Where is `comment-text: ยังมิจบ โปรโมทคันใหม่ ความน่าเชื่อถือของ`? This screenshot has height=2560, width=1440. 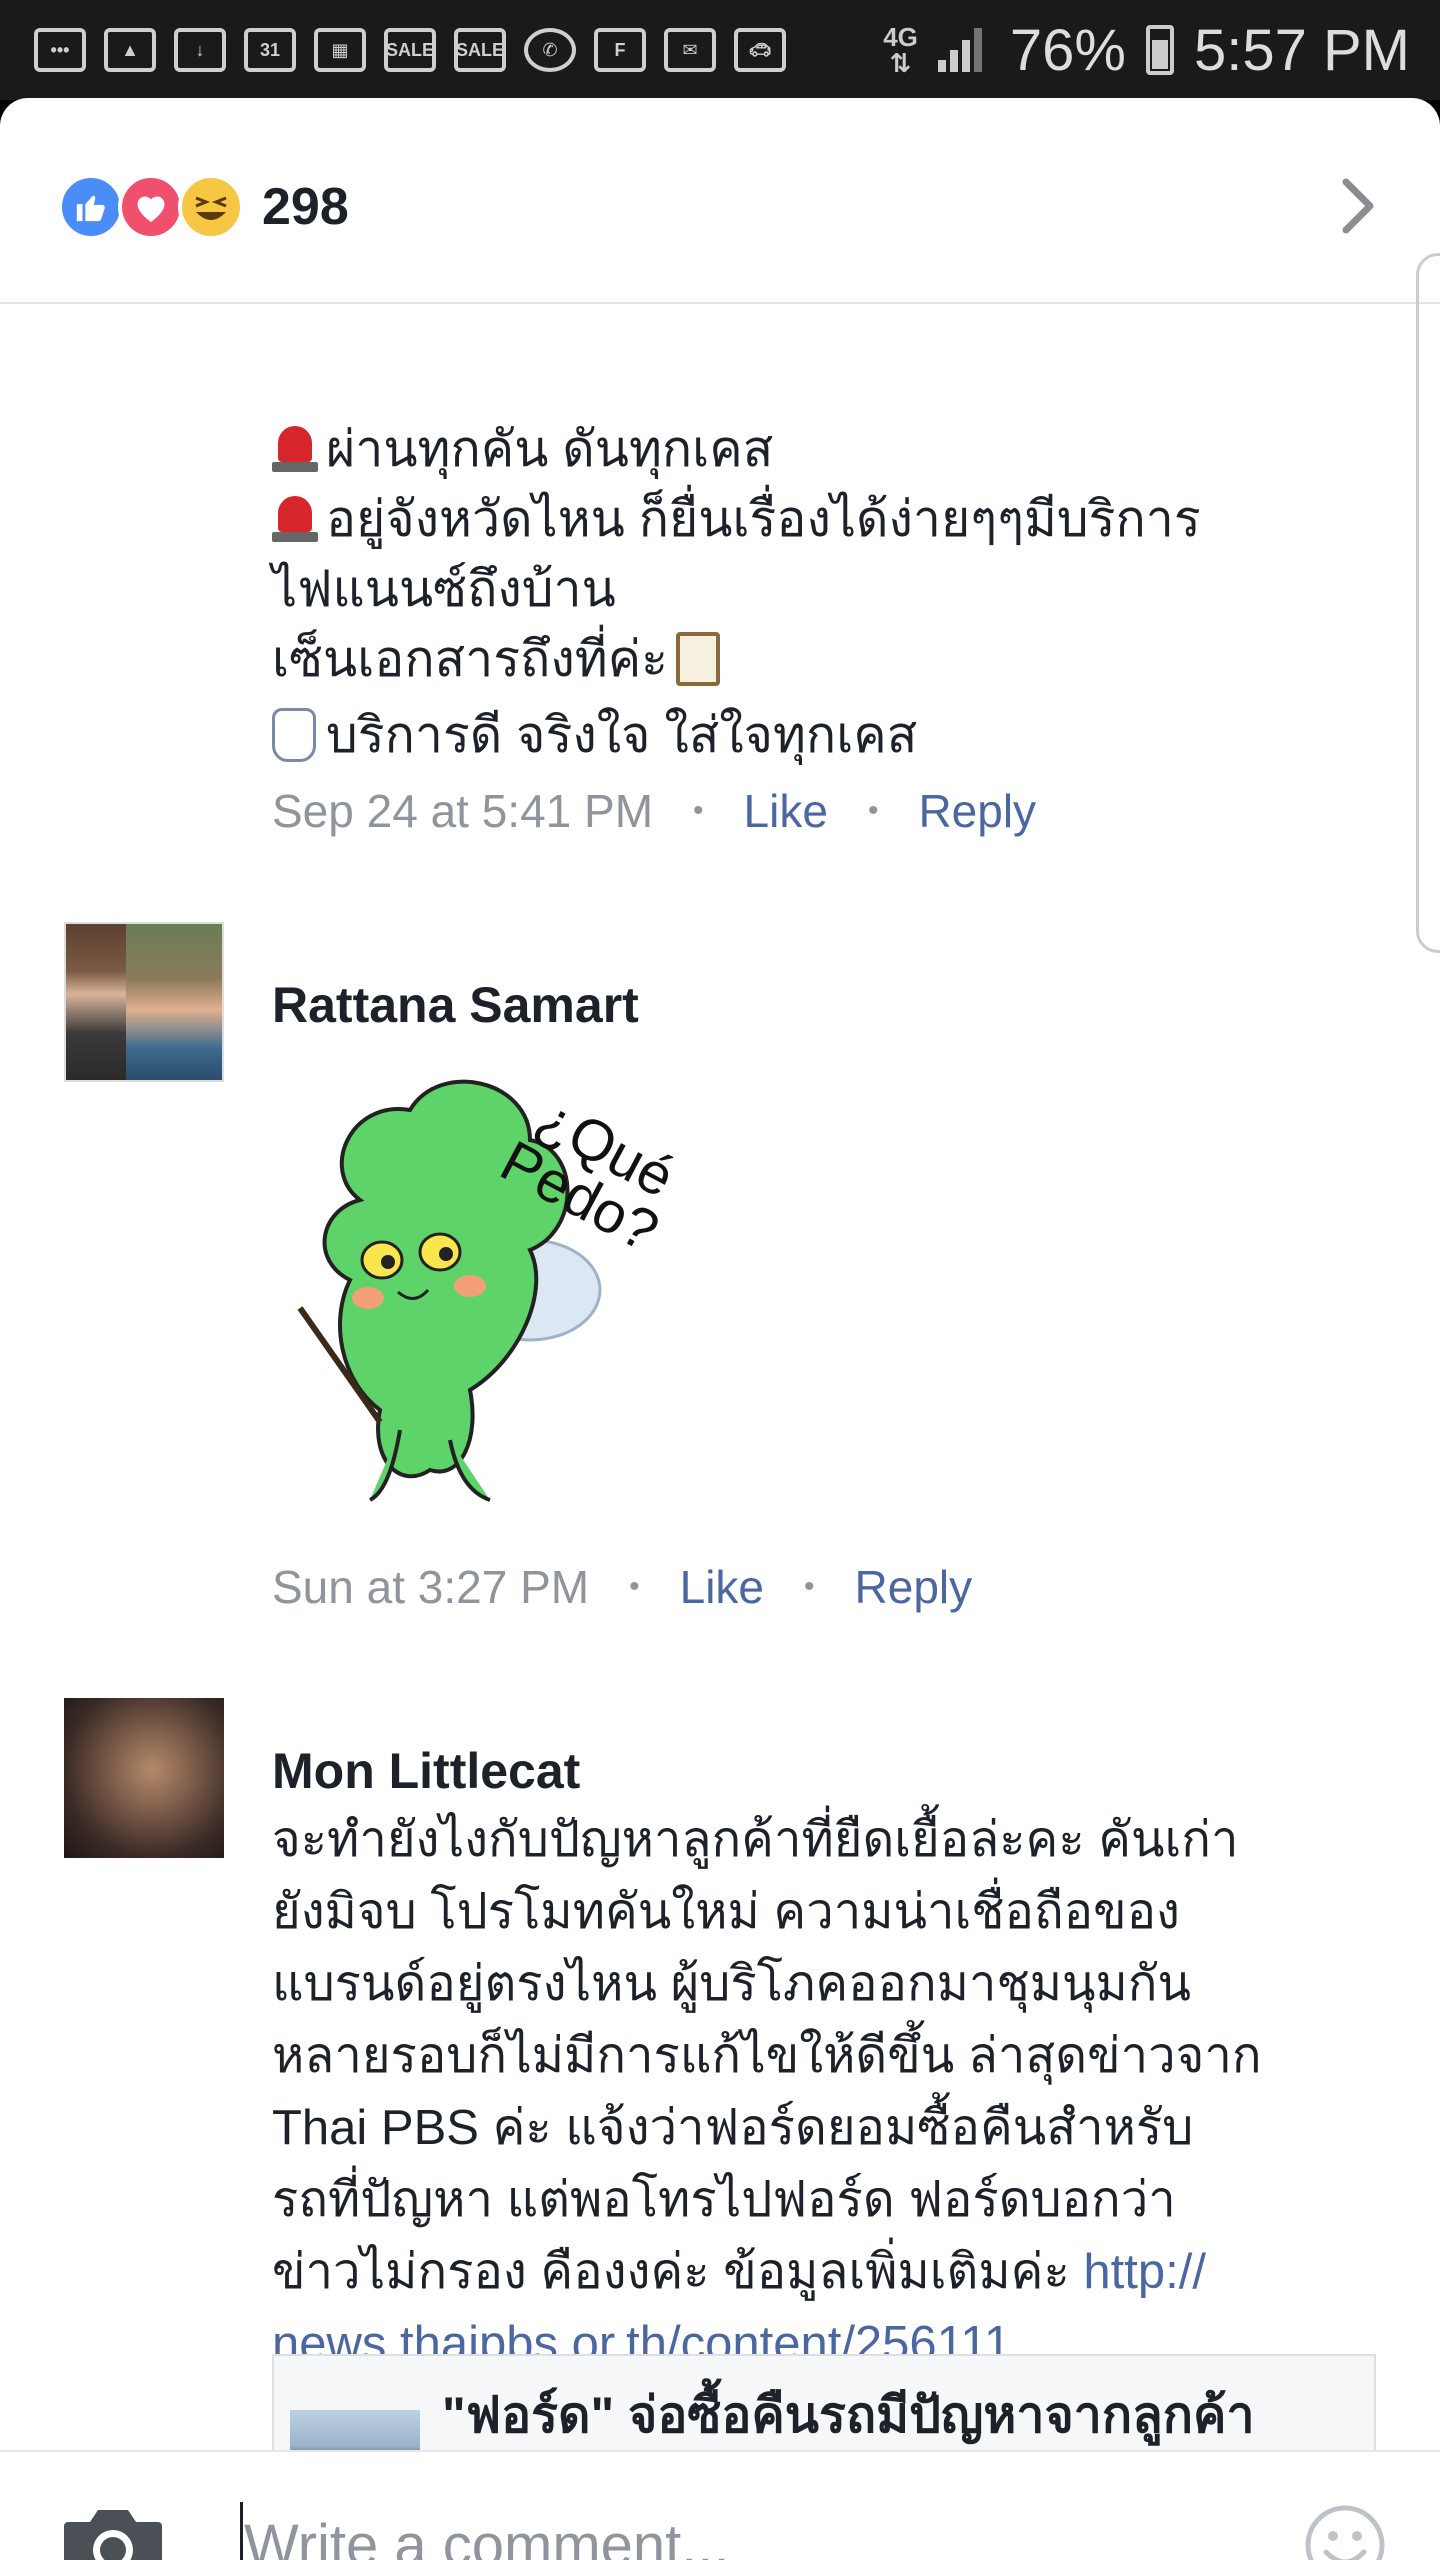
comment-text: ยังมิจบ โปรโมทคันใหม่ ความน่าเชื่อถือของ is located at coordinates (726, 1912).